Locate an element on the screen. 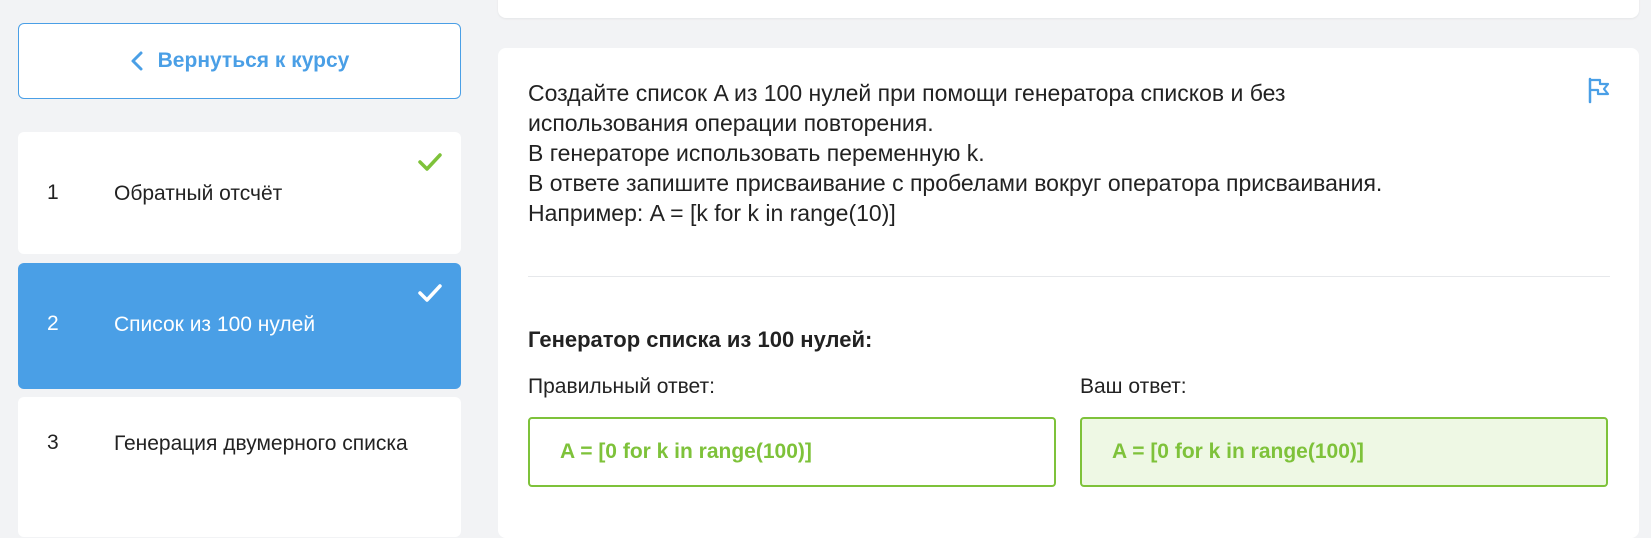 Image resolution: width=1651 pixels, height=538 pixels. task-line: Например: A = [k for k in range(10)] is located at coordinates (712, 213).